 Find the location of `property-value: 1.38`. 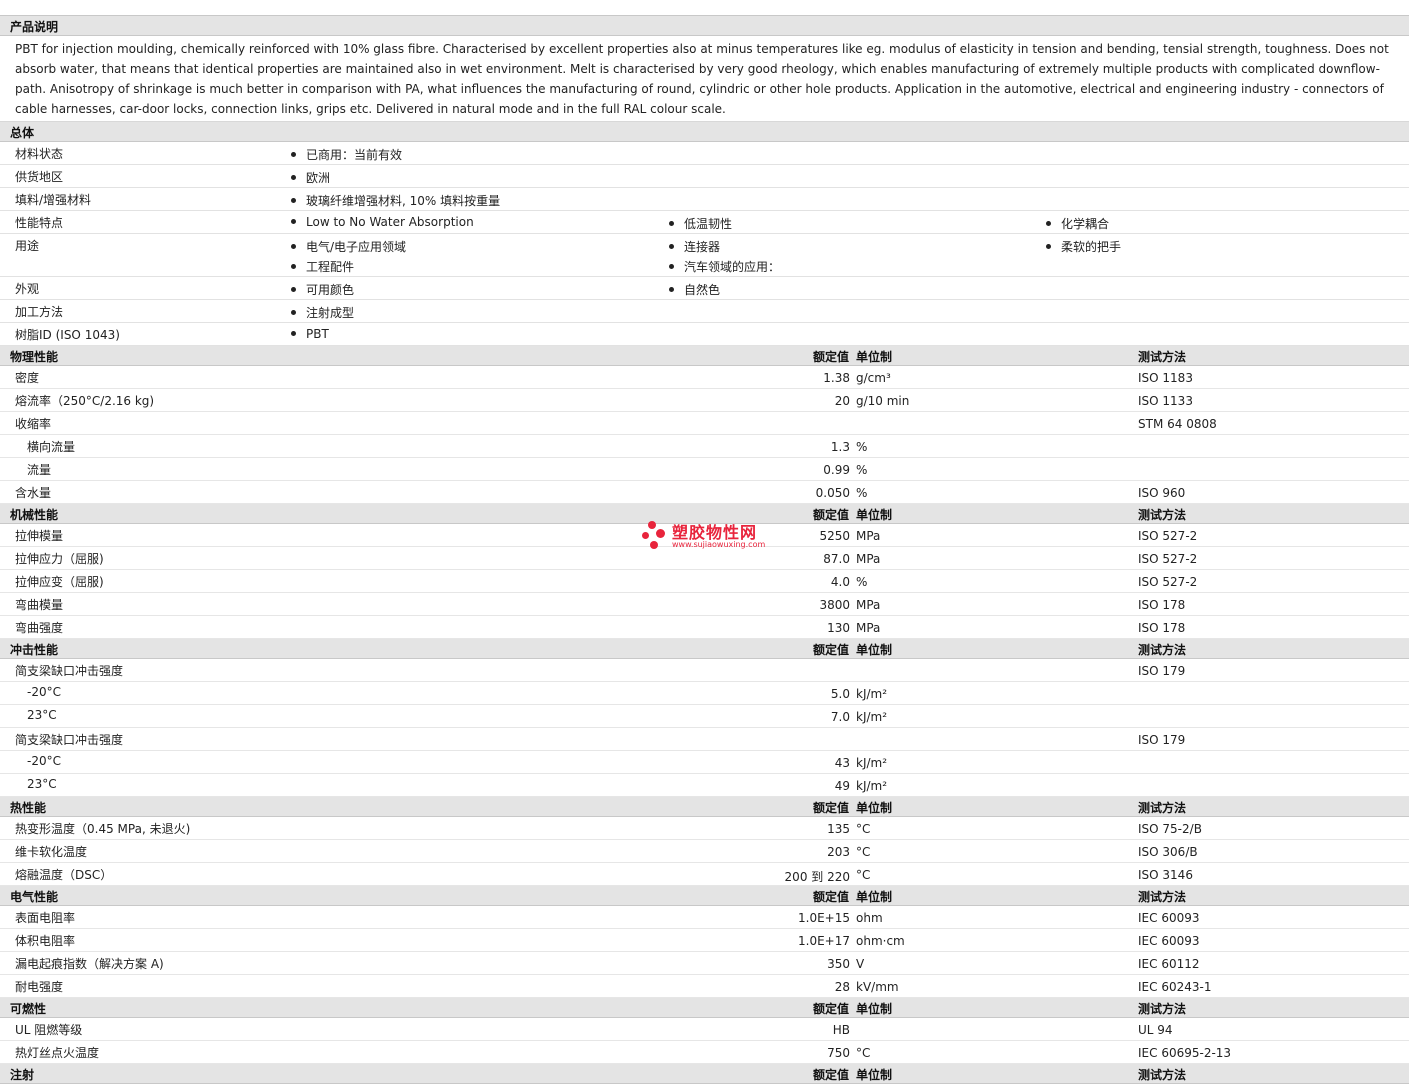

property-value: 1.38 is located at coordinates (836, 378).